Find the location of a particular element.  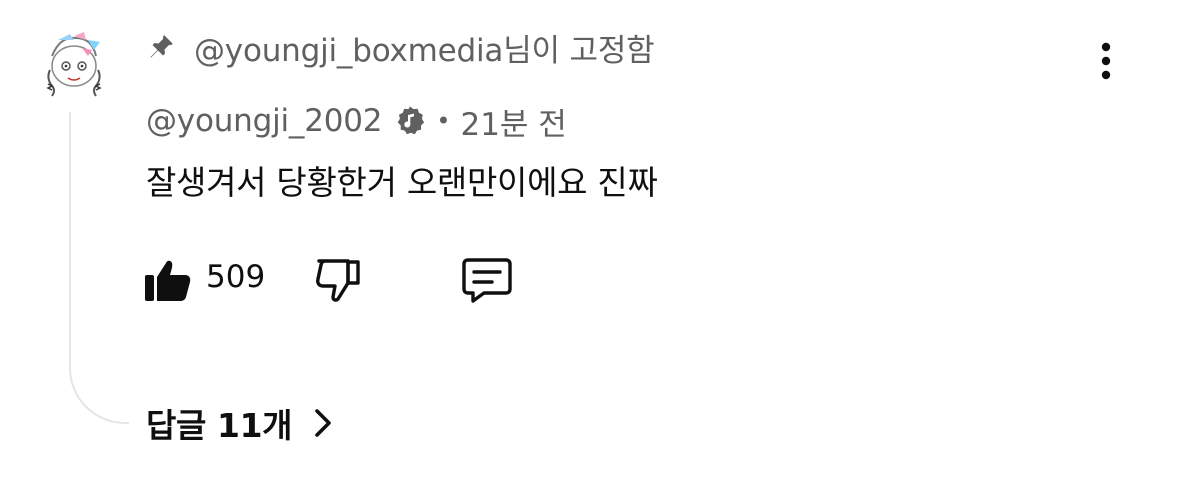

comment-icon is located at coordinates (487, 280).